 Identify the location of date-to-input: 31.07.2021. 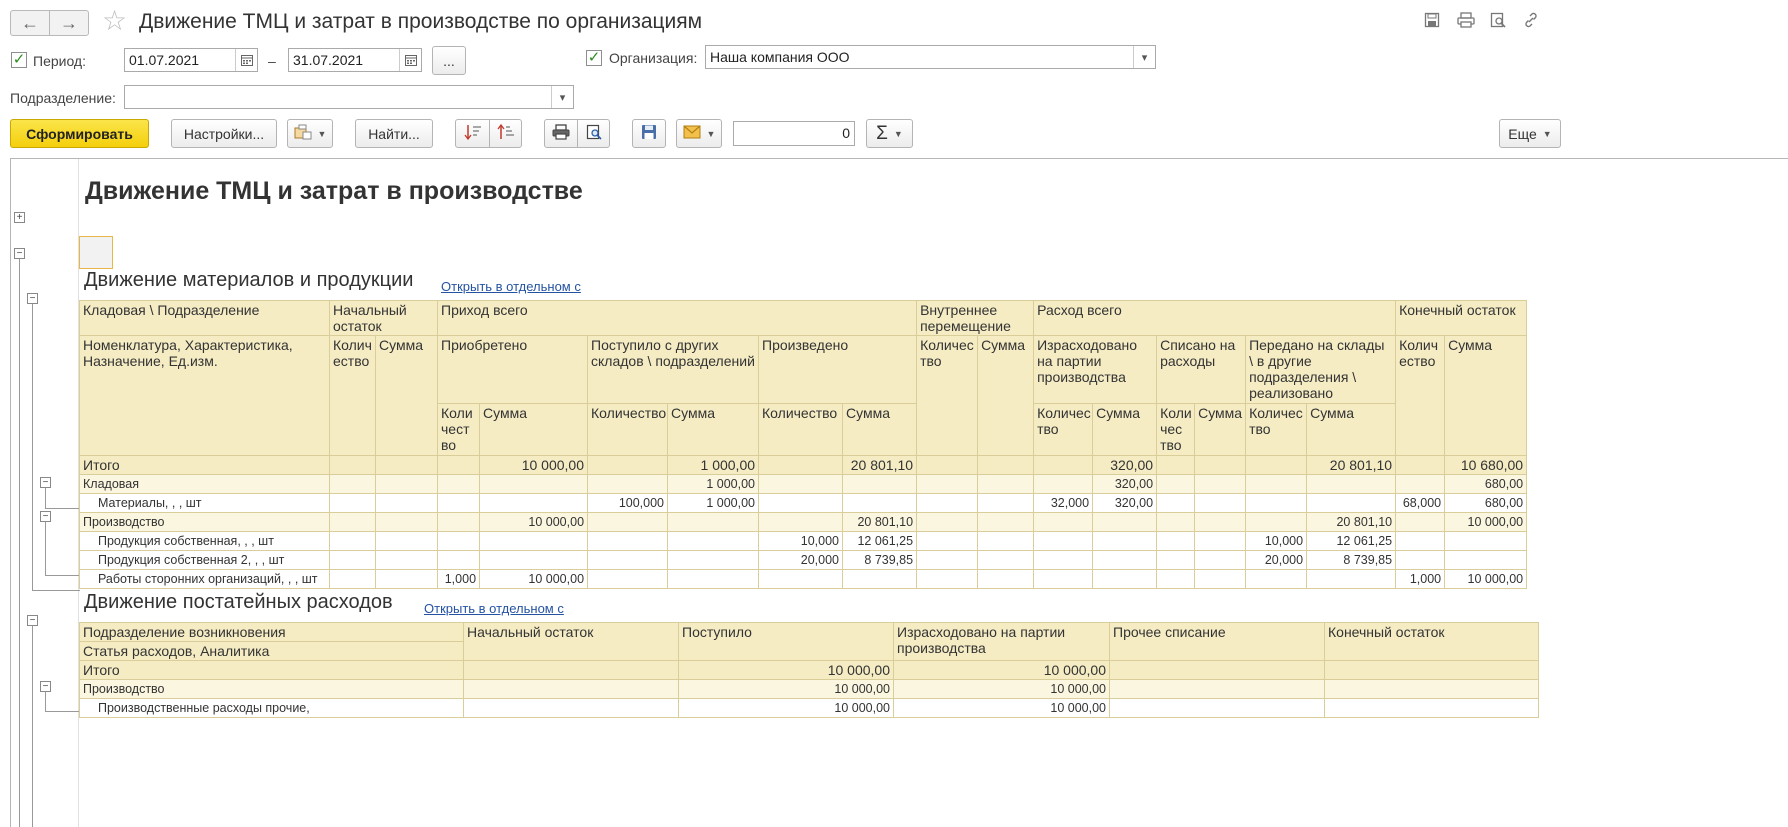
(355, 60).